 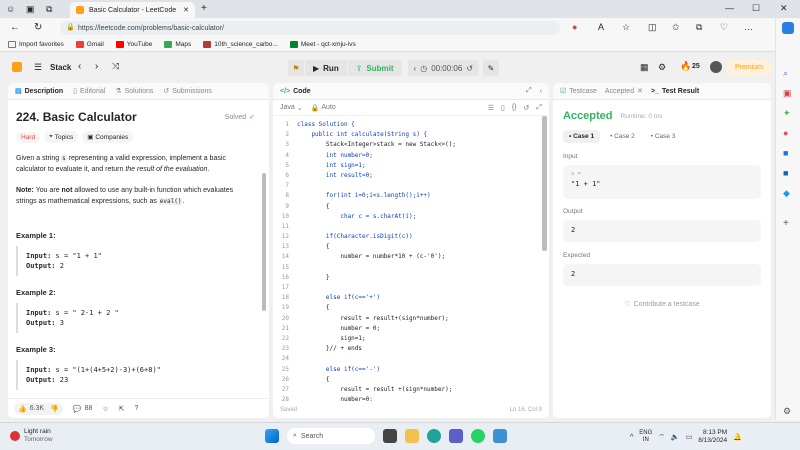 What do you see at coordinates (132, 10) in the screenshot?
I see `browser-tab: Basic Calculator - LeetCode ✕` at bounding box center [132, 10].